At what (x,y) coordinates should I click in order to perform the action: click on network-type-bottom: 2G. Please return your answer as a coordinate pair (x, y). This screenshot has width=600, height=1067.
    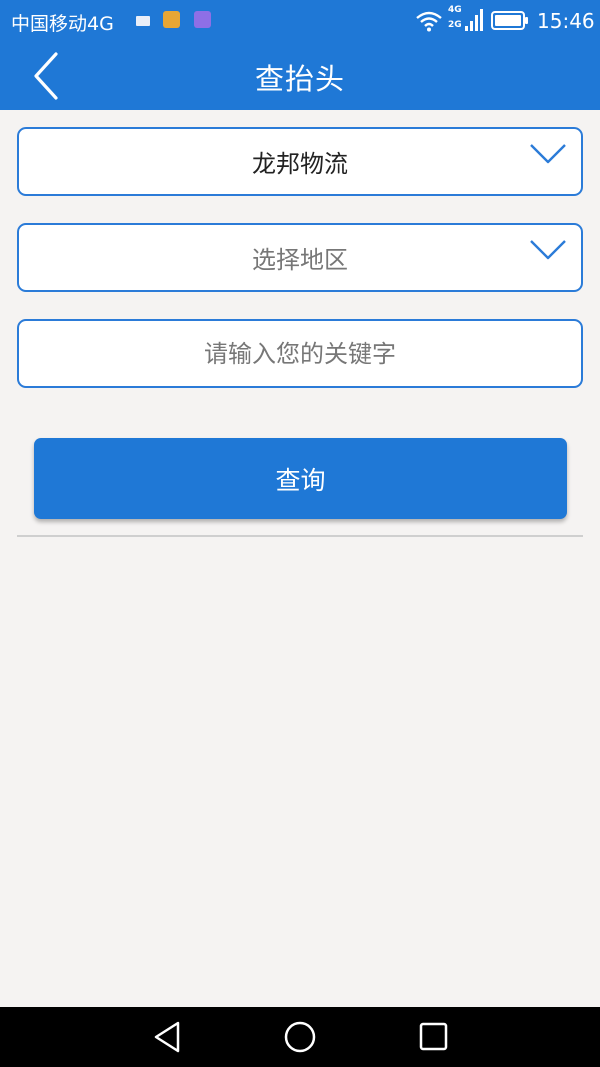
    Looking at the image, I should click on (455, 25).